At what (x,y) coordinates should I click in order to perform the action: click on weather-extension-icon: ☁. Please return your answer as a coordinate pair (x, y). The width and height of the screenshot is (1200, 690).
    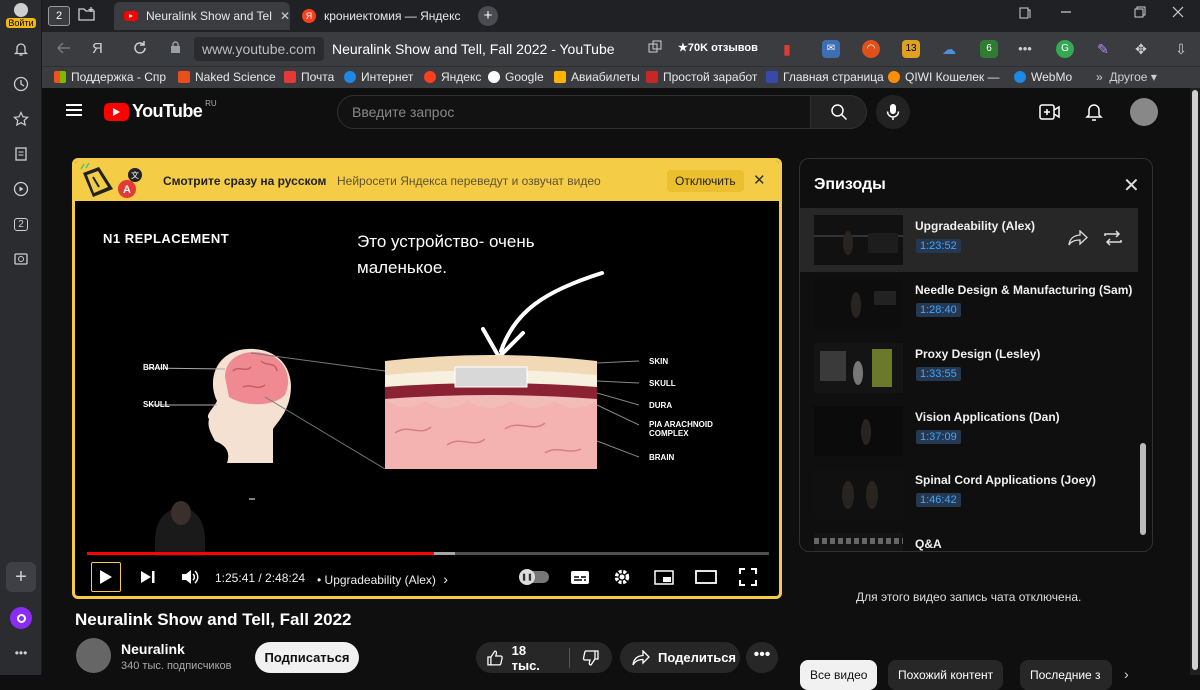
    Looking at the image, I should click on (949, 49).